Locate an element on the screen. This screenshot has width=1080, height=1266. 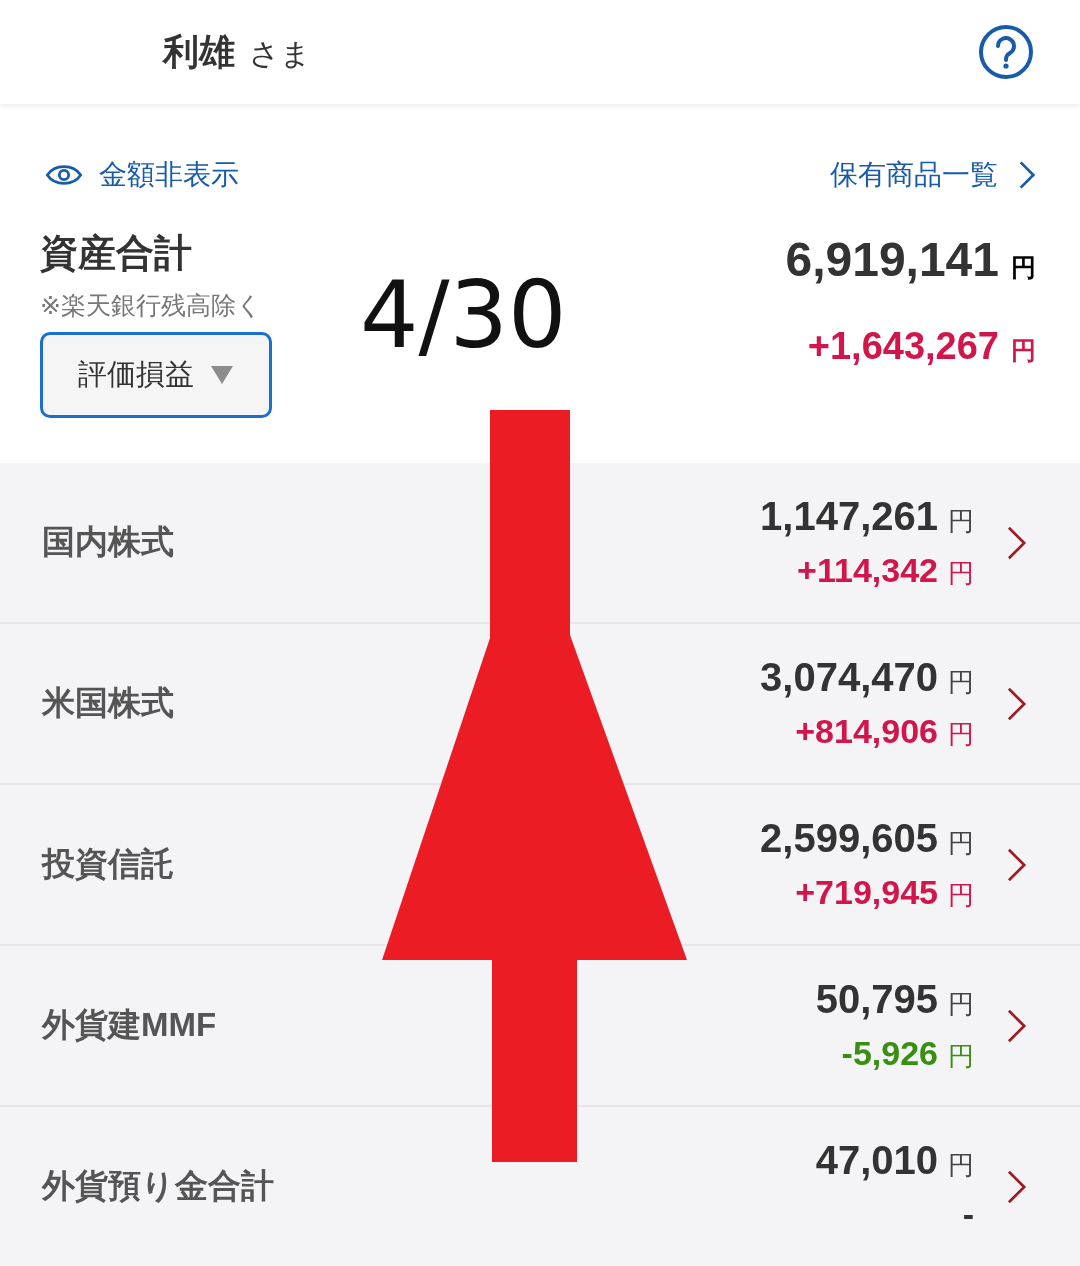
total-gain: +1,643,267 is located at coordinates (903, 346).